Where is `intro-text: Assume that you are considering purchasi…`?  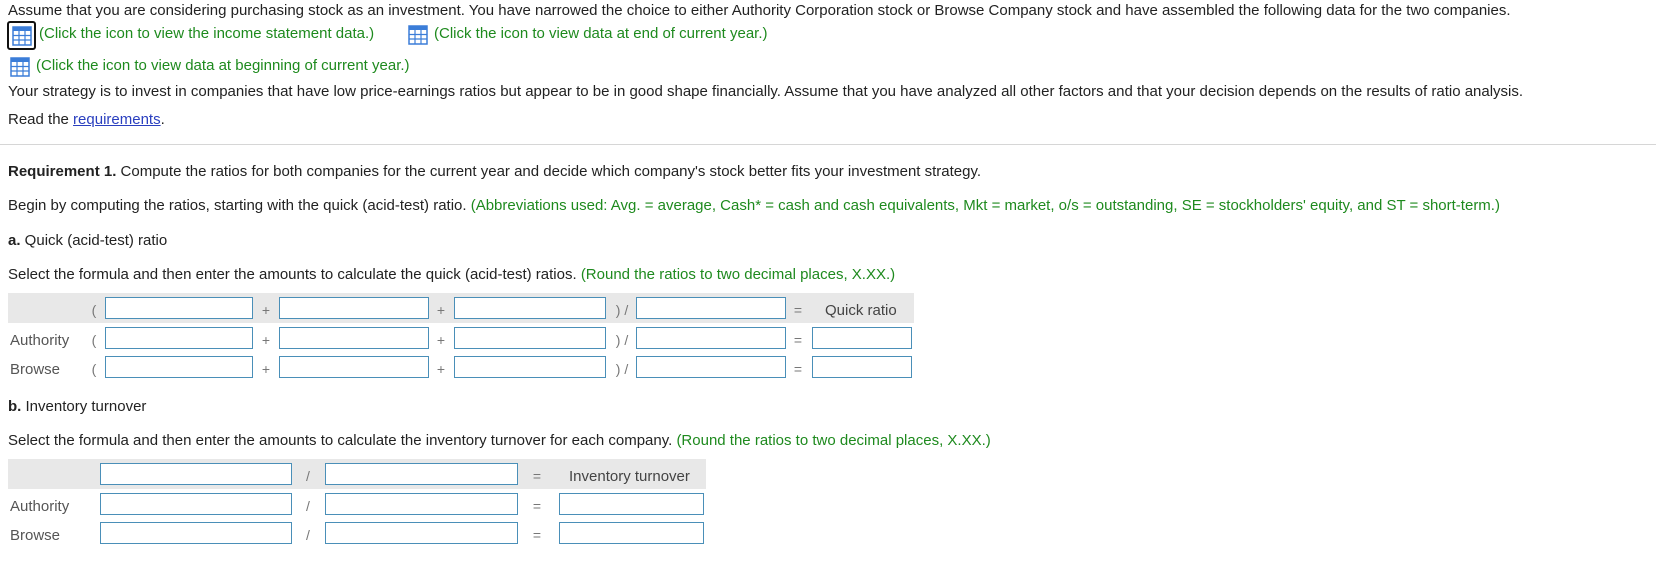 intro-text: Assume that you are considering purchasi… is located at coordinates (759, 10).